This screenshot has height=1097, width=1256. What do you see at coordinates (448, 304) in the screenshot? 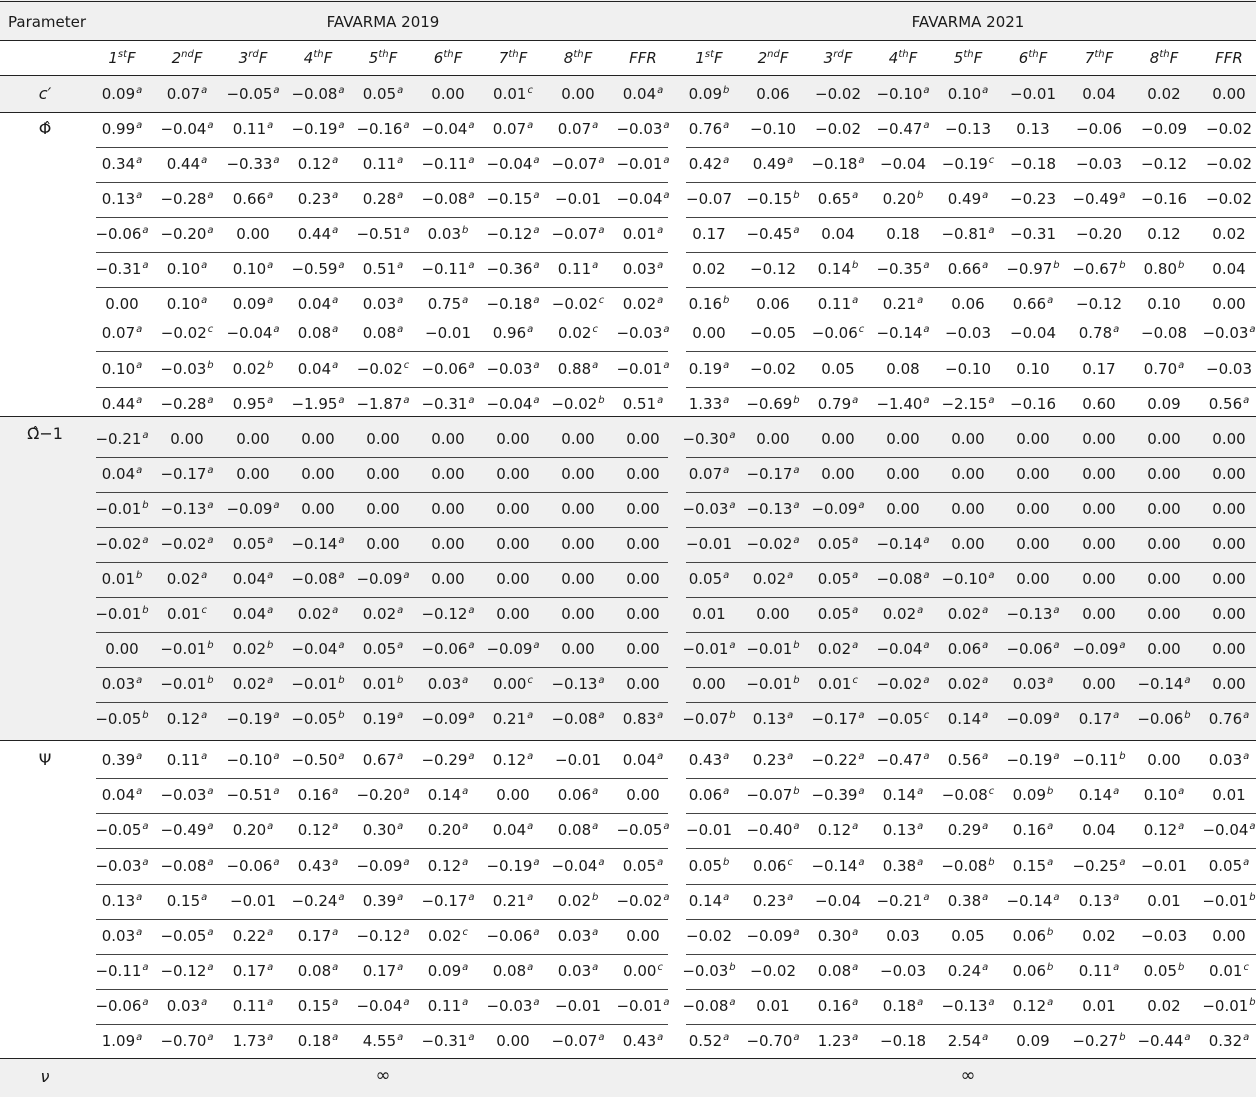
I see `table-cell: 0.75a` at bounding box center [448, 304].